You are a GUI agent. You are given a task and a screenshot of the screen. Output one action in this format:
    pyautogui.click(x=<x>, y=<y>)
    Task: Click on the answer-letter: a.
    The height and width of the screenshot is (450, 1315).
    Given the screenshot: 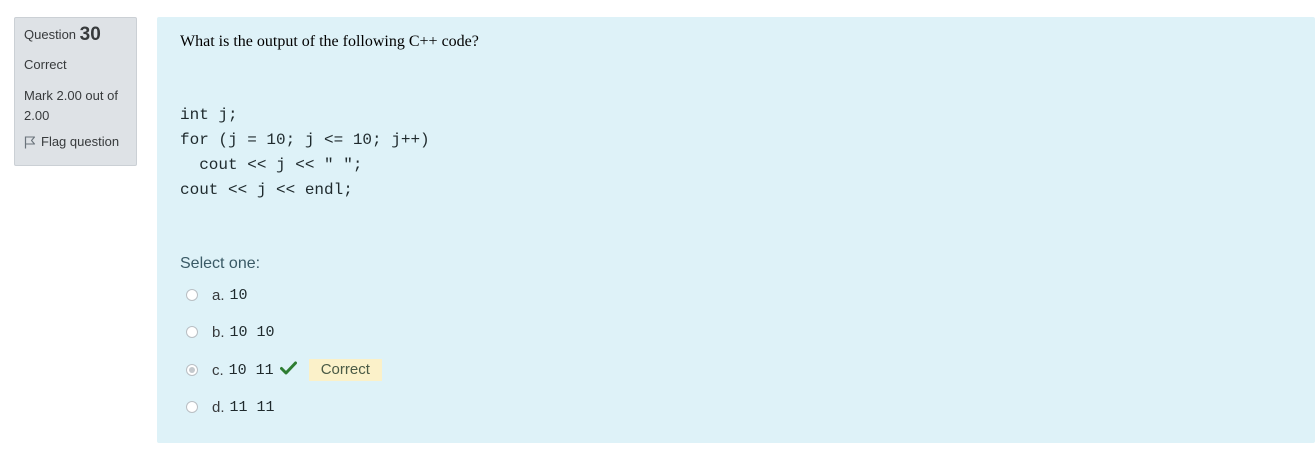 What is the action you would take?
    pyautogui.click(x=218, y=295)
    